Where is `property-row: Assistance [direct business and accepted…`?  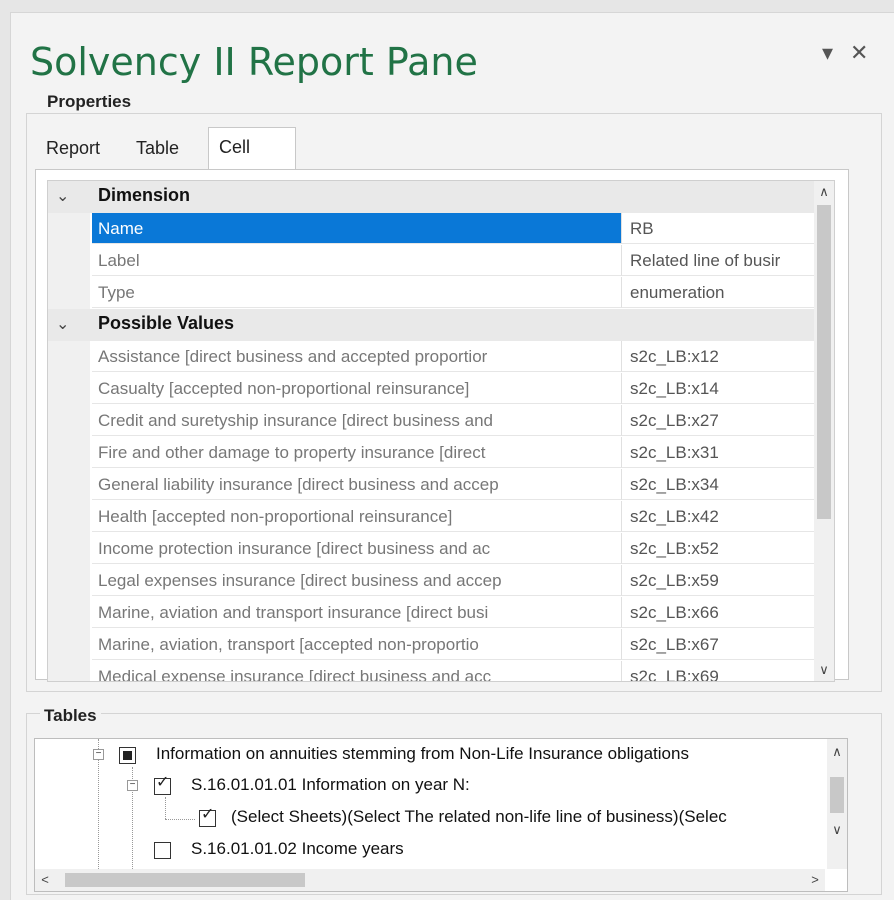
property-row: Assistance [direct business and accepted… is located at coordinates (441, 357).